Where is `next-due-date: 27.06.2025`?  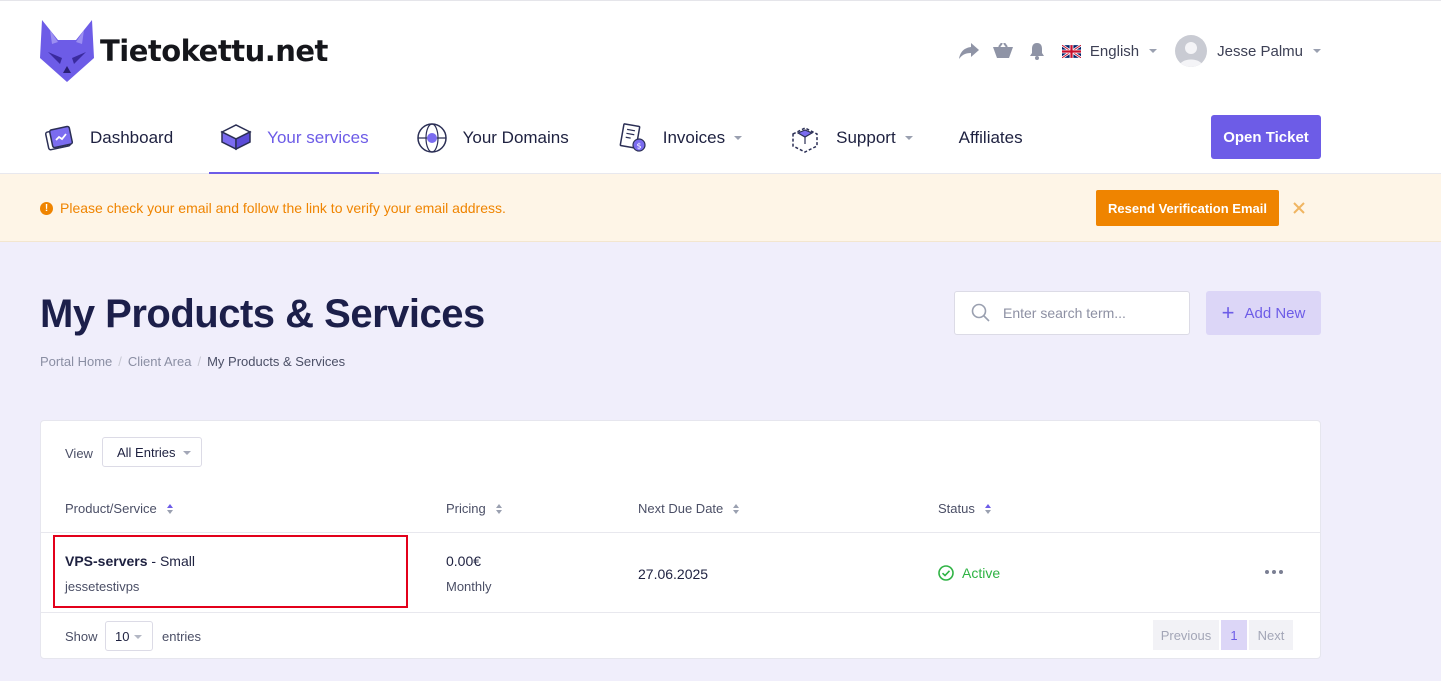 next-due-date: 27.06.2025 is located at coordinates (673, 574).